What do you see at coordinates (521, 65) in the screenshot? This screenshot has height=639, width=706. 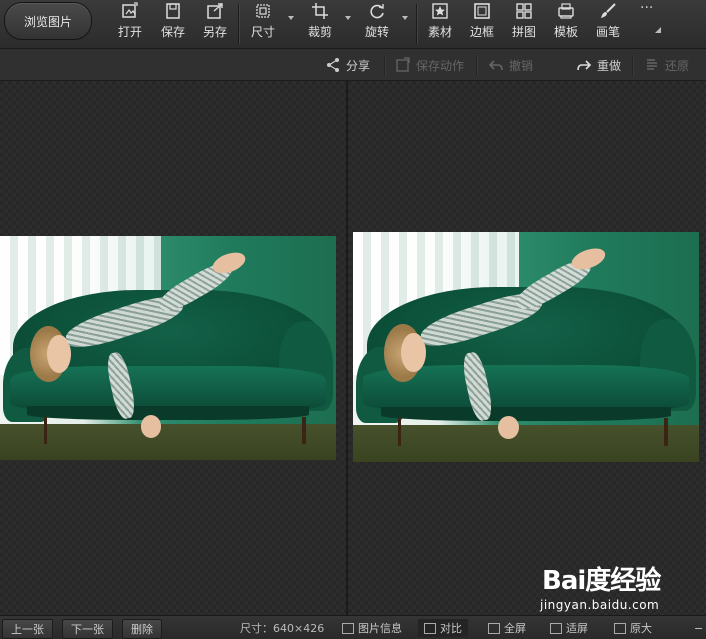 I see `undo-label: 撤销` at bounding box center [521, 65].